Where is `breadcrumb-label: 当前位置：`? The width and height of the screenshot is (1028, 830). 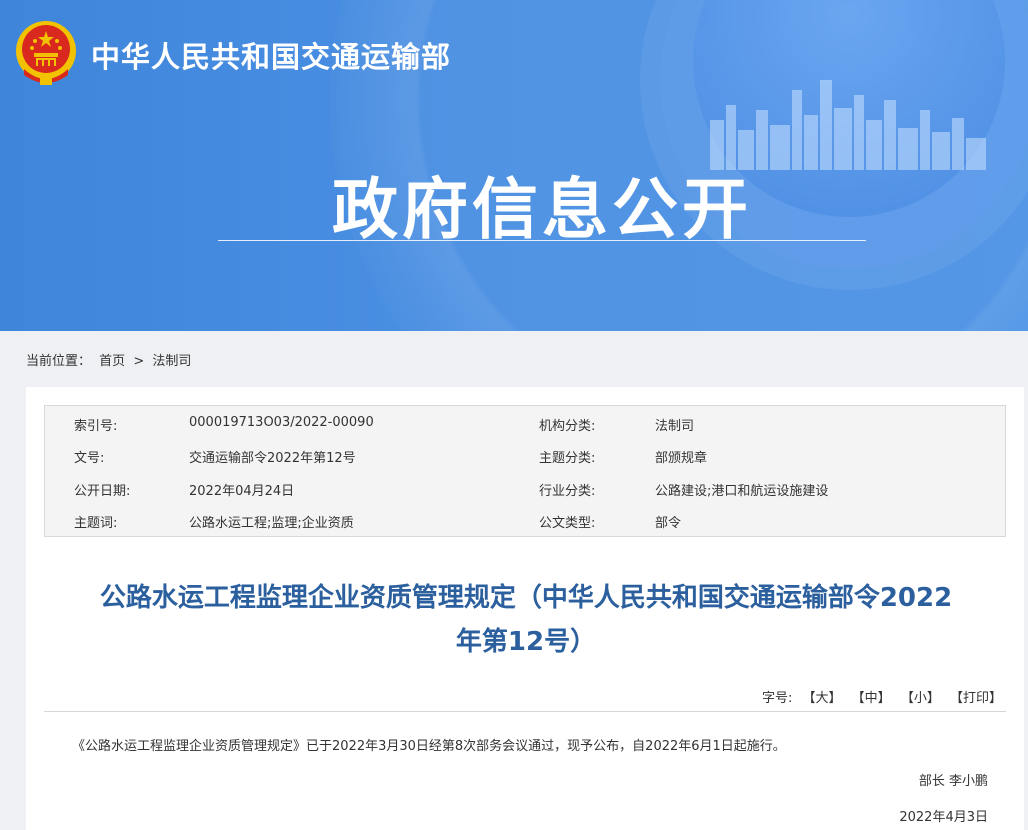
breadcrumb-label: 当前位置： is located at coordinates (59, 361).